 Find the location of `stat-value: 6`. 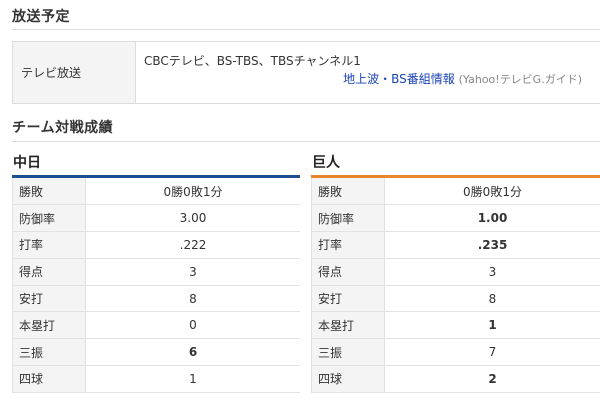

stat-value: 6 is located at coordinates (192, 352).